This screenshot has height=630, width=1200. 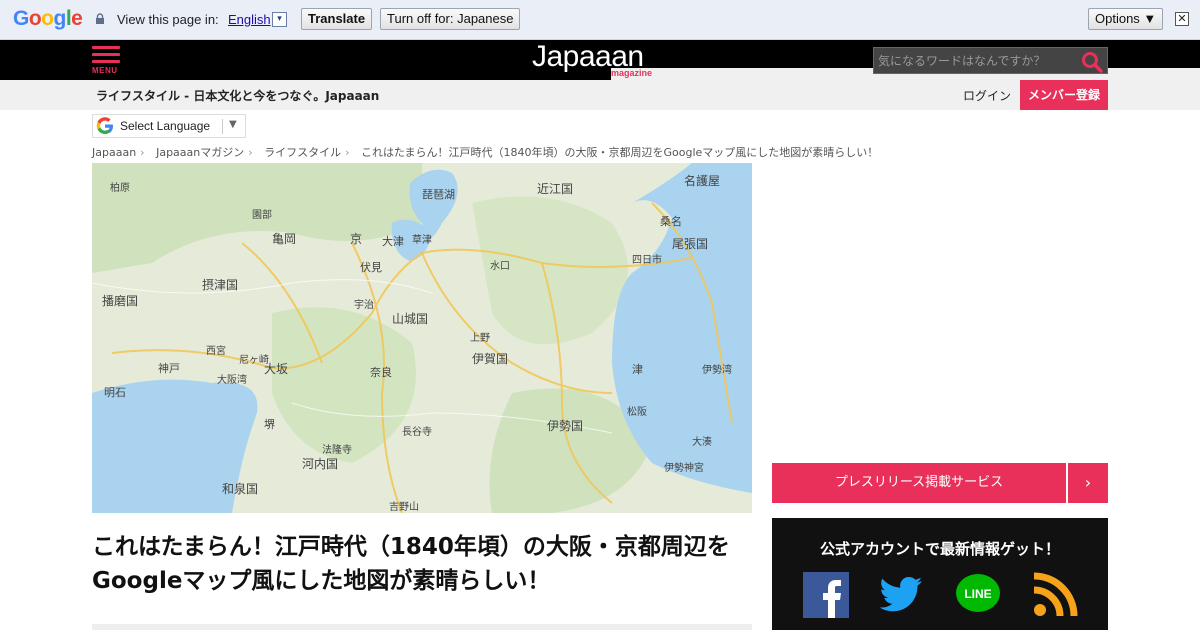 What do you see at coordinates (417, 432) in the screenshot?
I see `map-label: 長谷寺` at bounding box center [417, 432].